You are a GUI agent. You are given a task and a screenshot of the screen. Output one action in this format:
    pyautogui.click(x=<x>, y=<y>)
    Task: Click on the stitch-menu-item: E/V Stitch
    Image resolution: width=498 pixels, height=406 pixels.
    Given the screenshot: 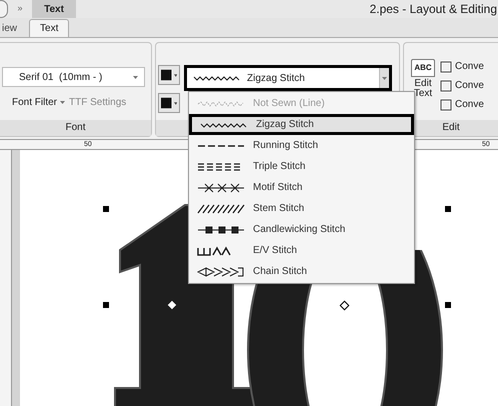 What is the action you would take?
    pyautogui.click(x=301, y=250)
    